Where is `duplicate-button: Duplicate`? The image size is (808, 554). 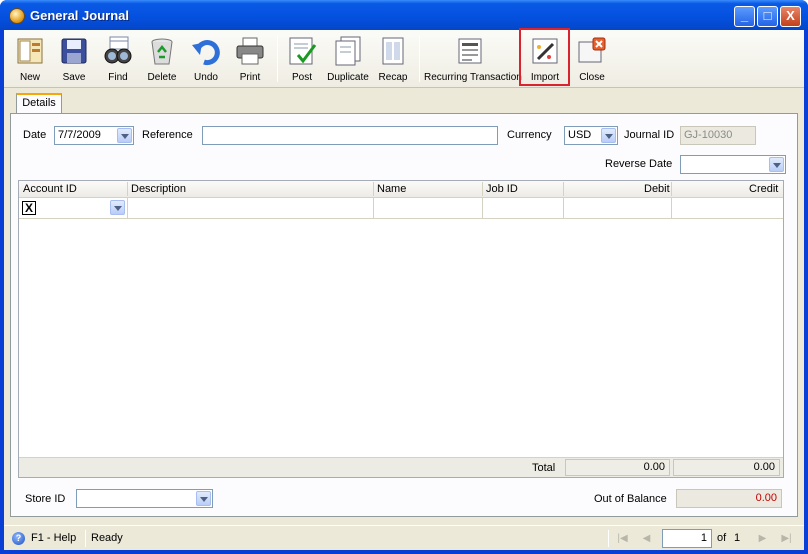 duplicate-button: Duplicate is located at coordinates (348, 59).